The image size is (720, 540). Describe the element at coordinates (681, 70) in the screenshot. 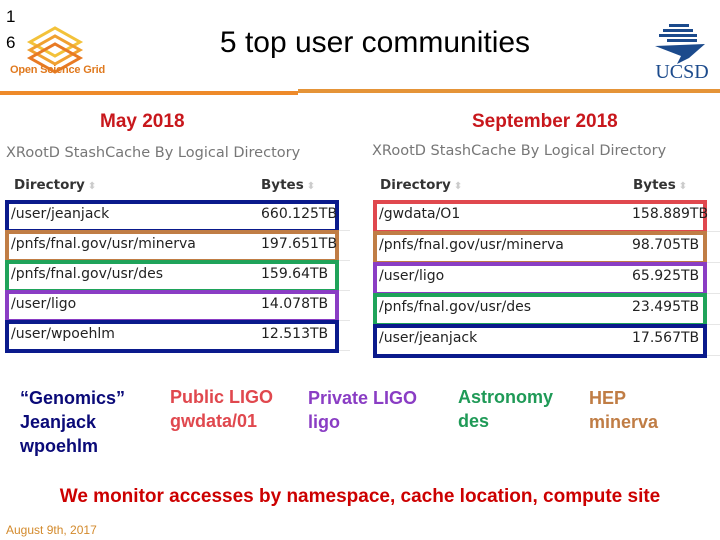

I see `ucsd-logo-text: UCSD` at that location.